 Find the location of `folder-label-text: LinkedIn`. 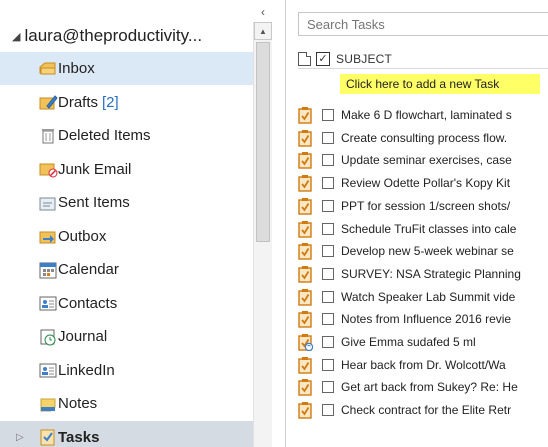

folder-label-text: LinkedIn is located at coordinates (86, 370).